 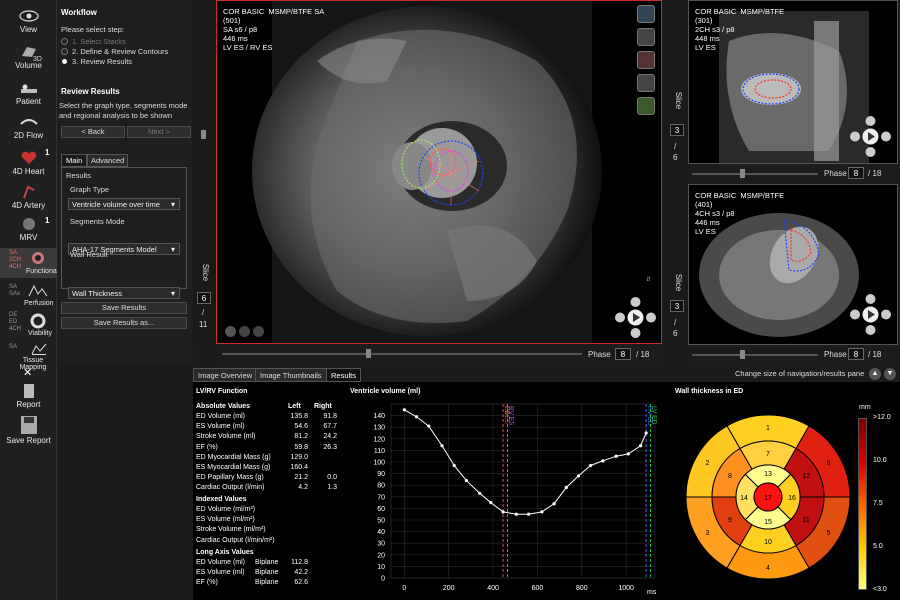 What do you see at coordinates (768, 454) in the screenshot?
I see `segment-label: 7` at bounding box center [768, 454].